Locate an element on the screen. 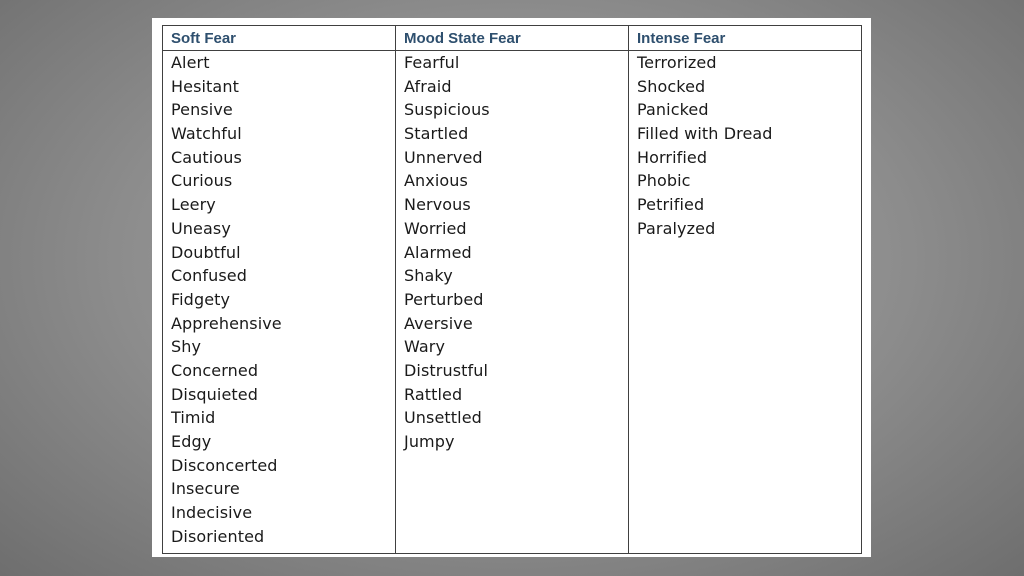  header-row: Soft Fear Mood State Fear Intense Fear is located at coordinates (512, 38).